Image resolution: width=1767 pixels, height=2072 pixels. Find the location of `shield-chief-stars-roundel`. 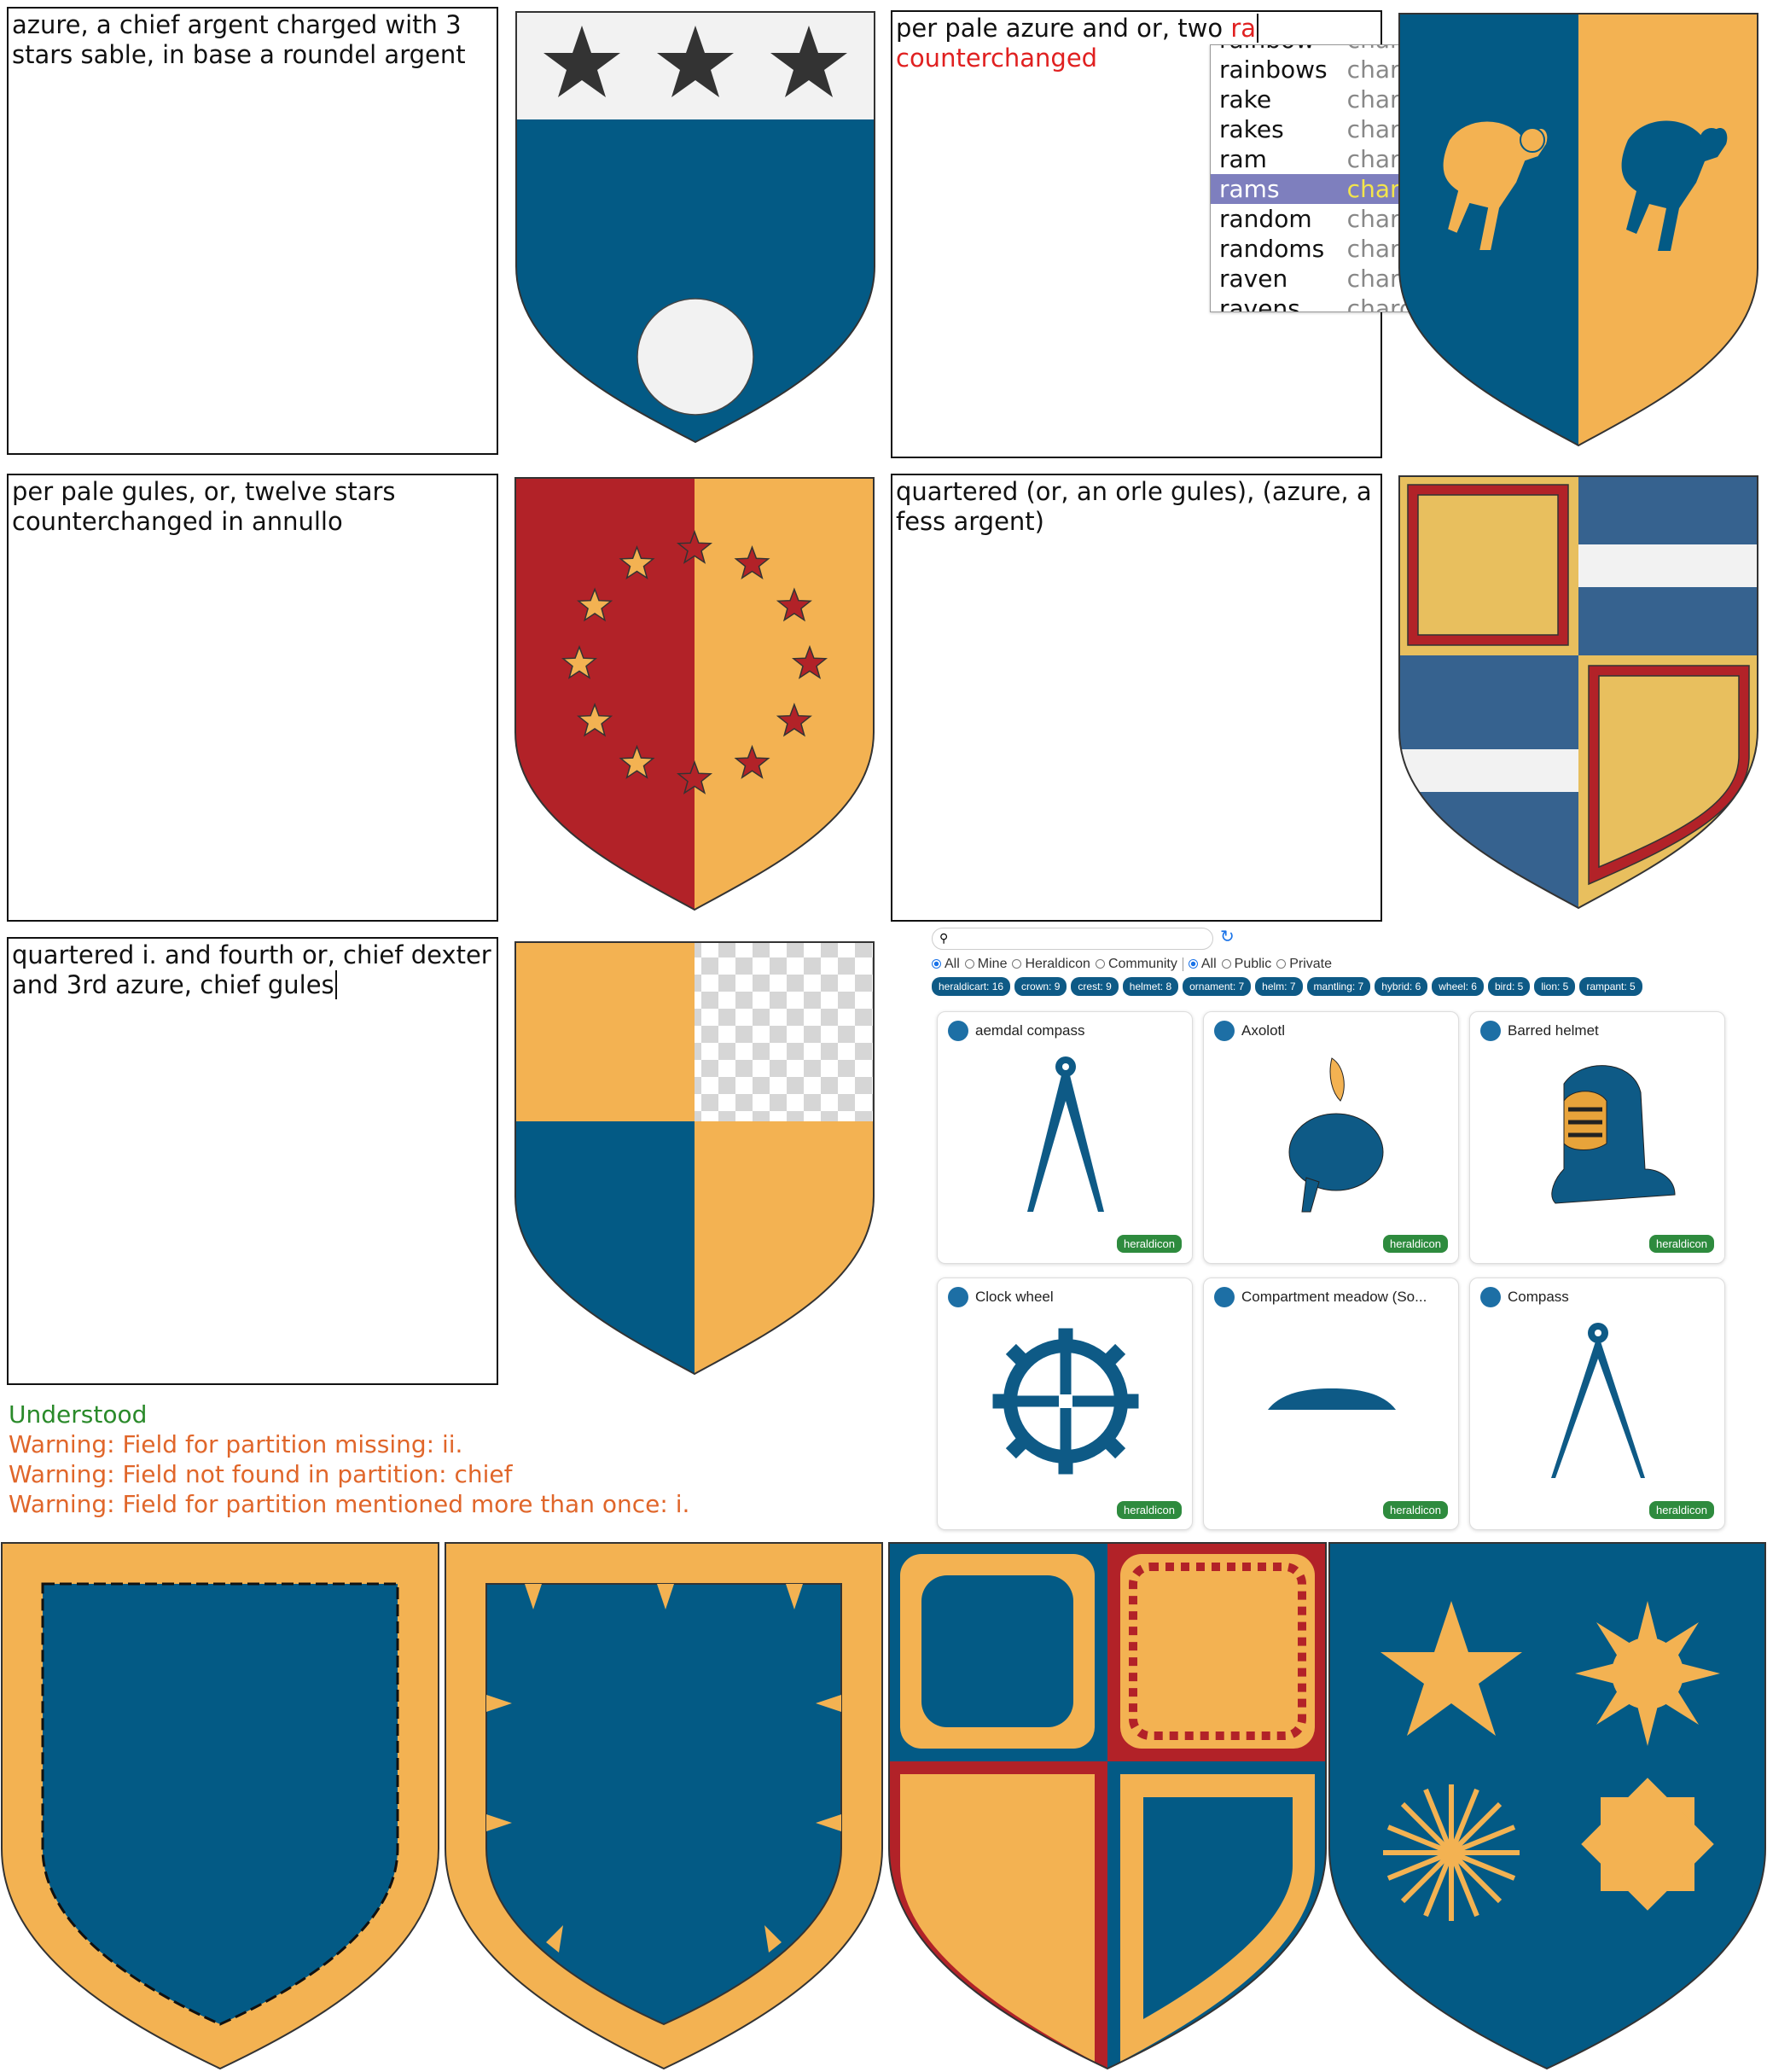

shield-chief-stars-roundel is located at coordinates (695, 227).